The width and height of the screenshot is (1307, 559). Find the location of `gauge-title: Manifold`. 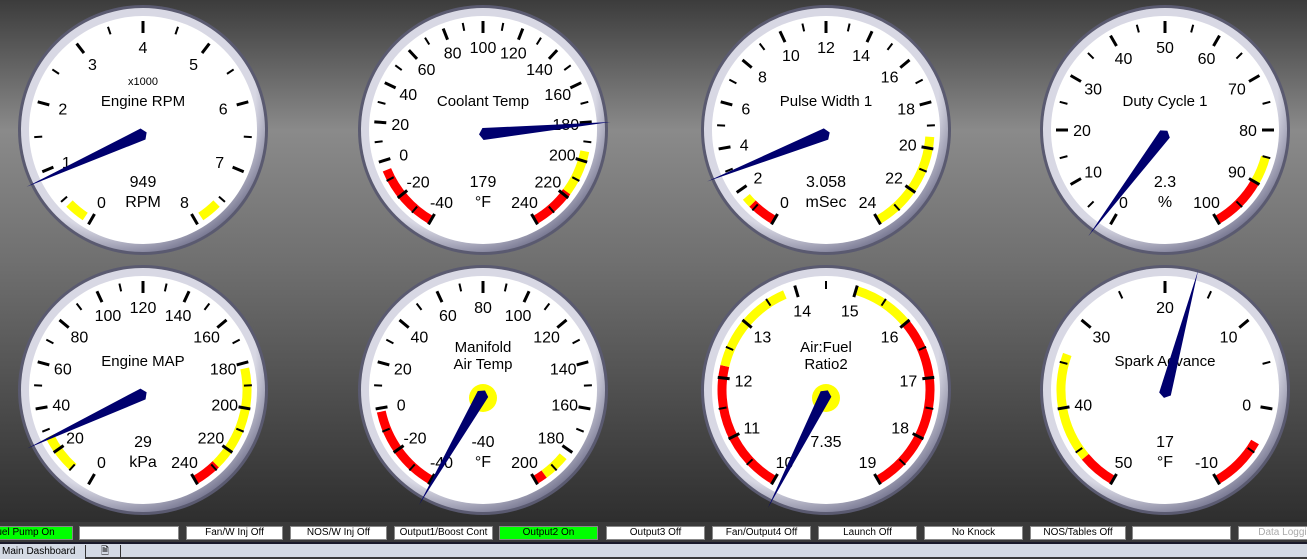

gauge-title: Manifold is located at coordinates (483, 347).